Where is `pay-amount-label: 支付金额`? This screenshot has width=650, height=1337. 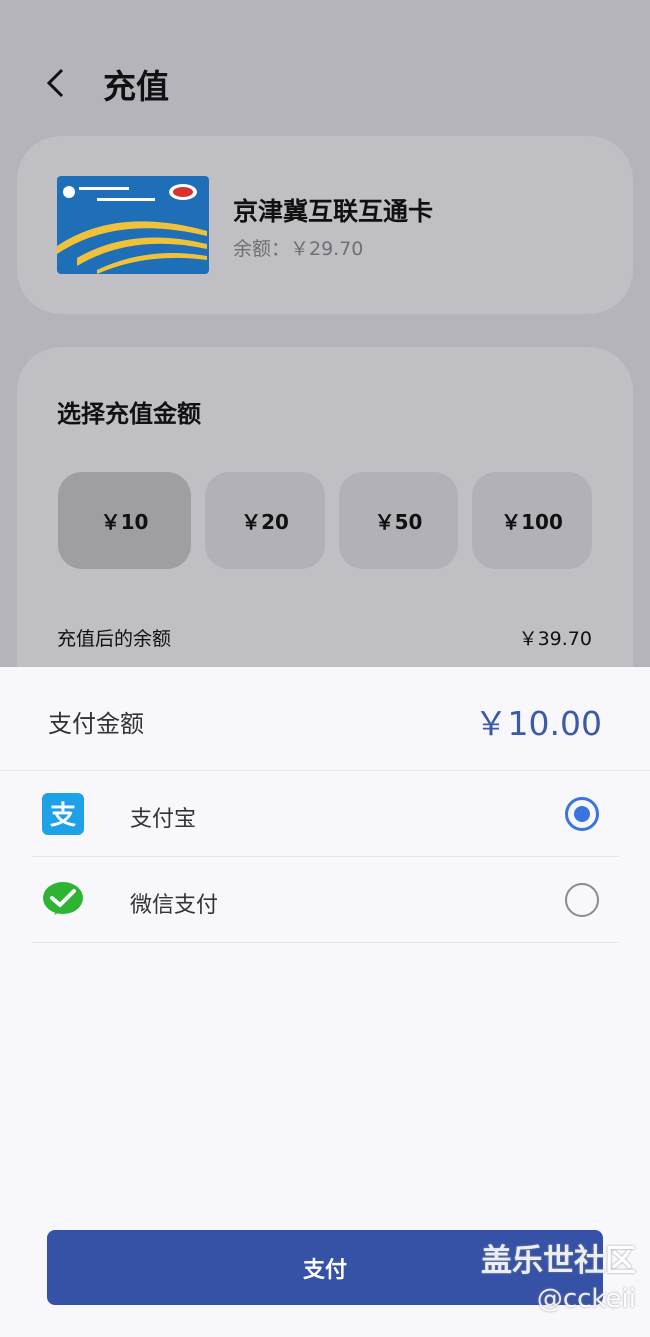
pay-amount-label: 支付金额 is located at coordinates (96, 724).